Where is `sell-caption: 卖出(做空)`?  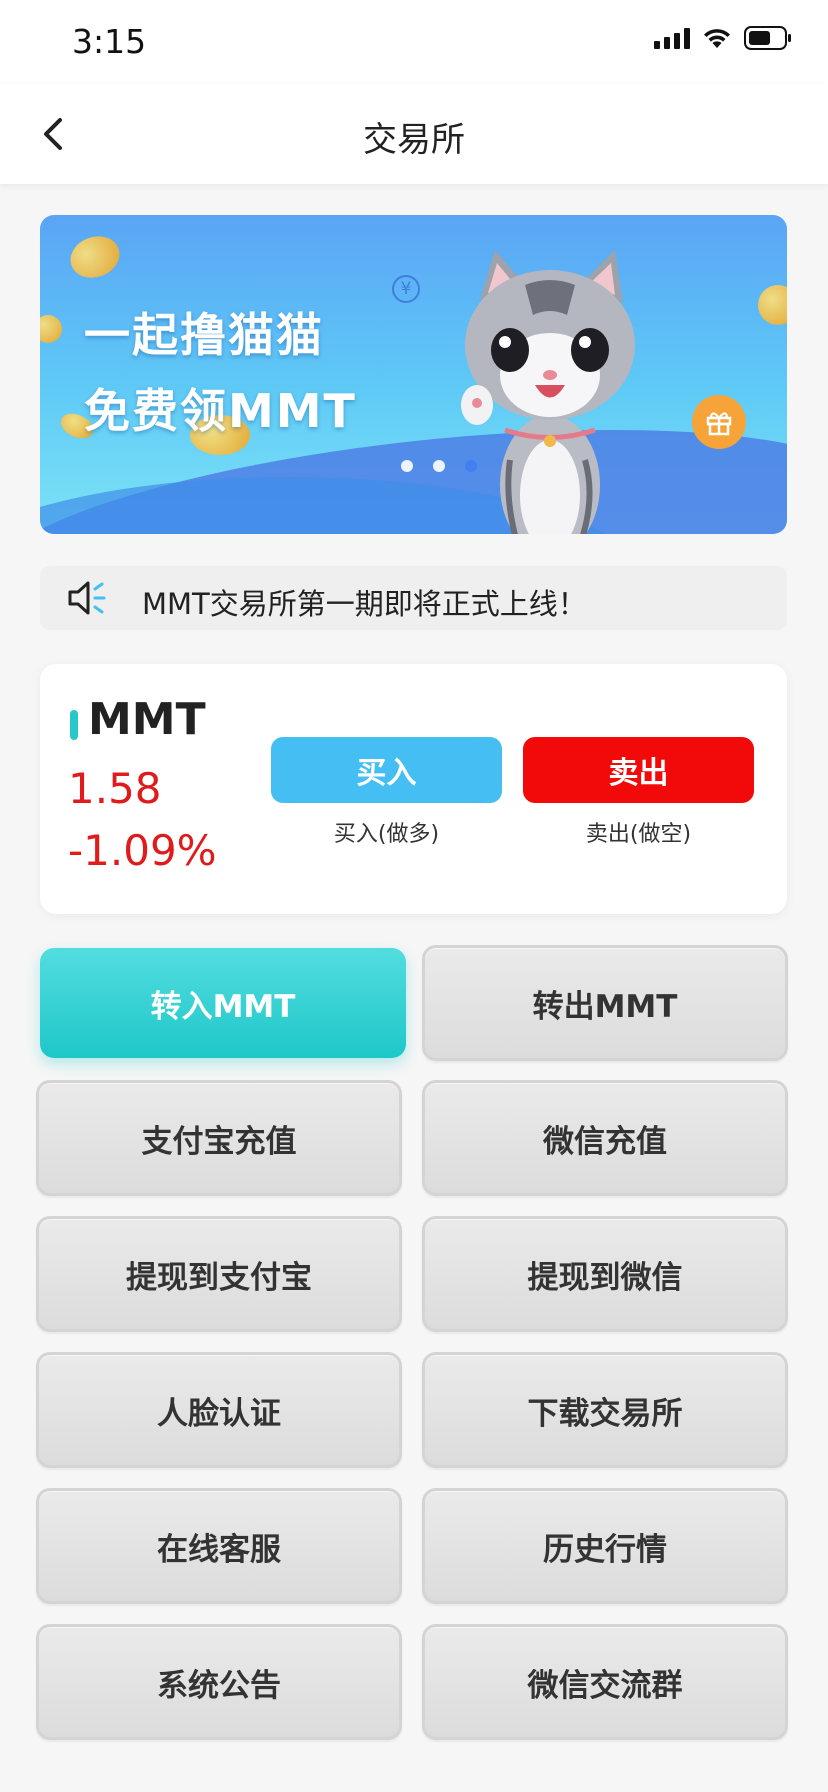 sell-caption: 卖出(做空) is located at coordinates (638, 834).